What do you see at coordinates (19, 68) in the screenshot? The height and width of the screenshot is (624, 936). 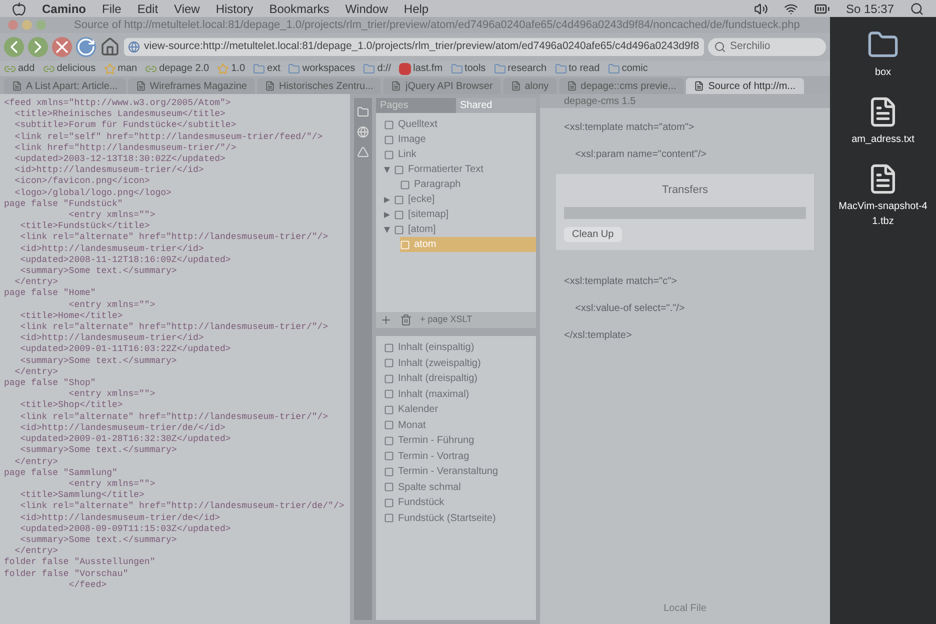 I see `bookmark: add` at bounding box center [19, 68].